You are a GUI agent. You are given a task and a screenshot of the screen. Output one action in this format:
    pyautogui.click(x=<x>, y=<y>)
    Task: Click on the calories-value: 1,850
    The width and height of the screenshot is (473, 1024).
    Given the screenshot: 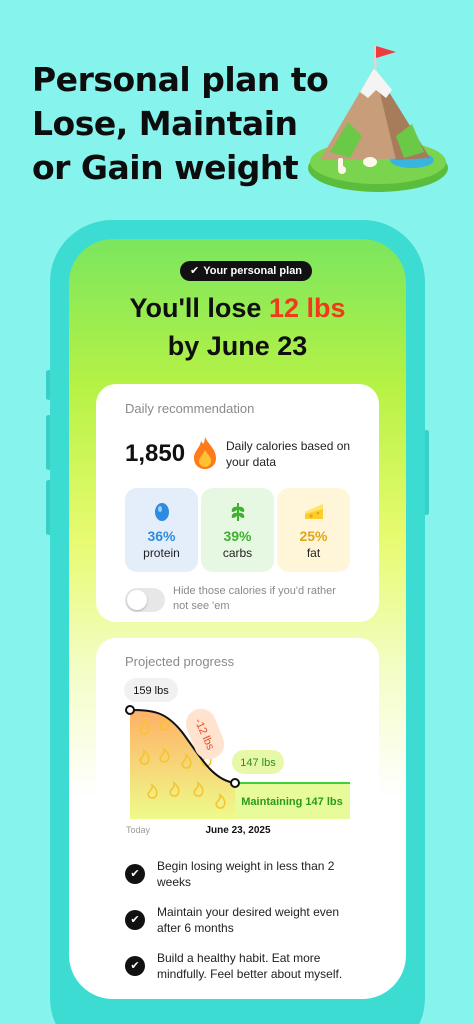 What is the action you would take?
    pyautogui.click(x=155, y=453)
    